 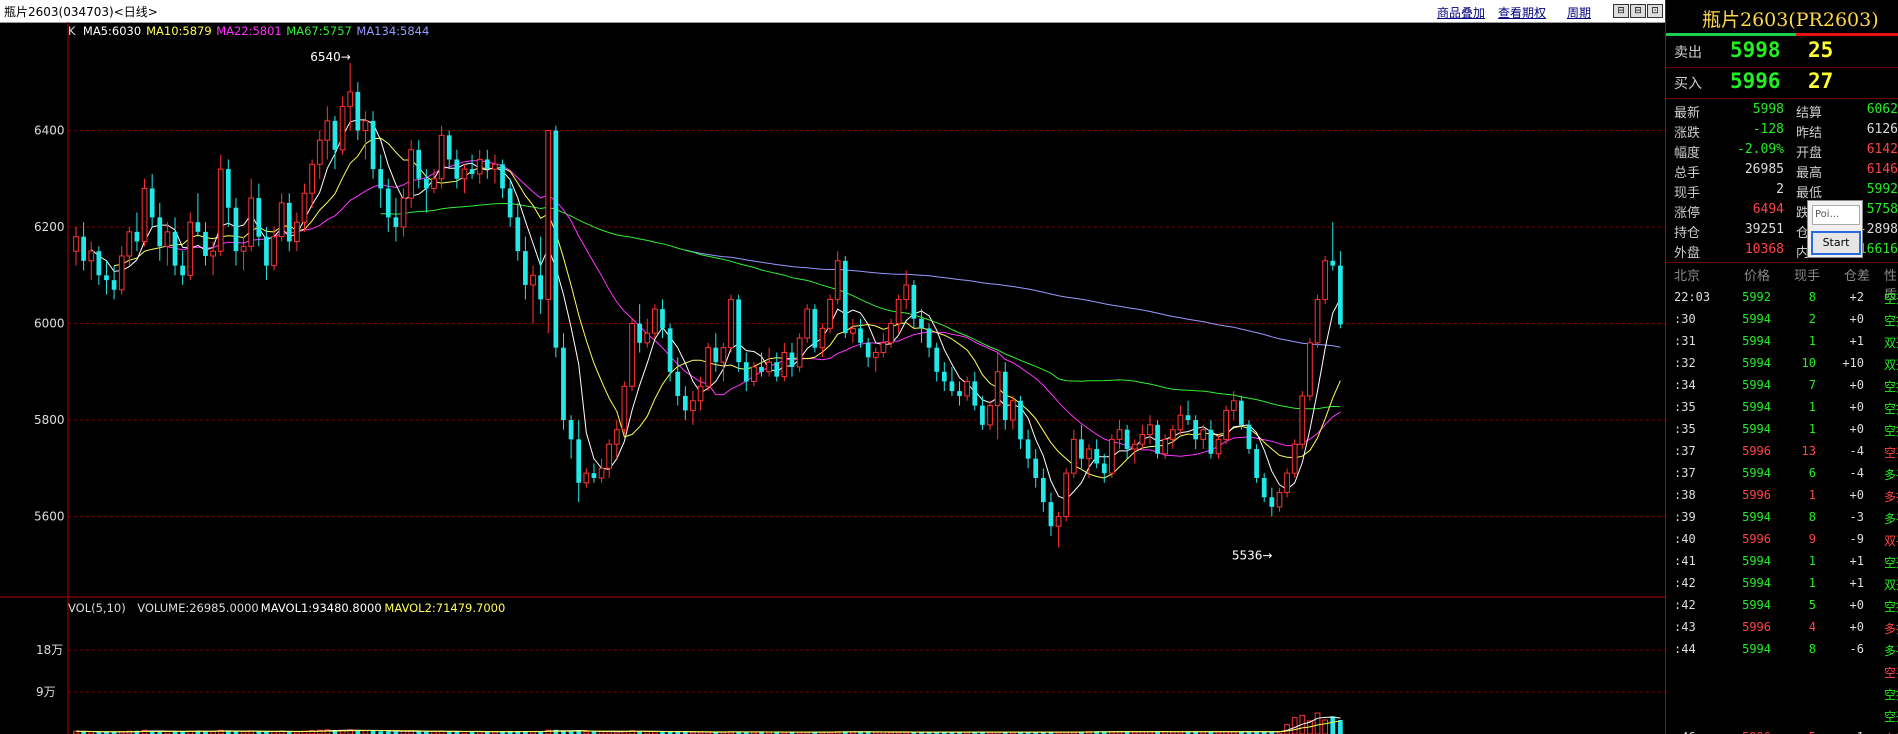 What do you see at coordinates (1782, 495) in the screenshot?
I see `tick-row: :38 5996 1 +0 多换` at bounding box center [1782, 495].